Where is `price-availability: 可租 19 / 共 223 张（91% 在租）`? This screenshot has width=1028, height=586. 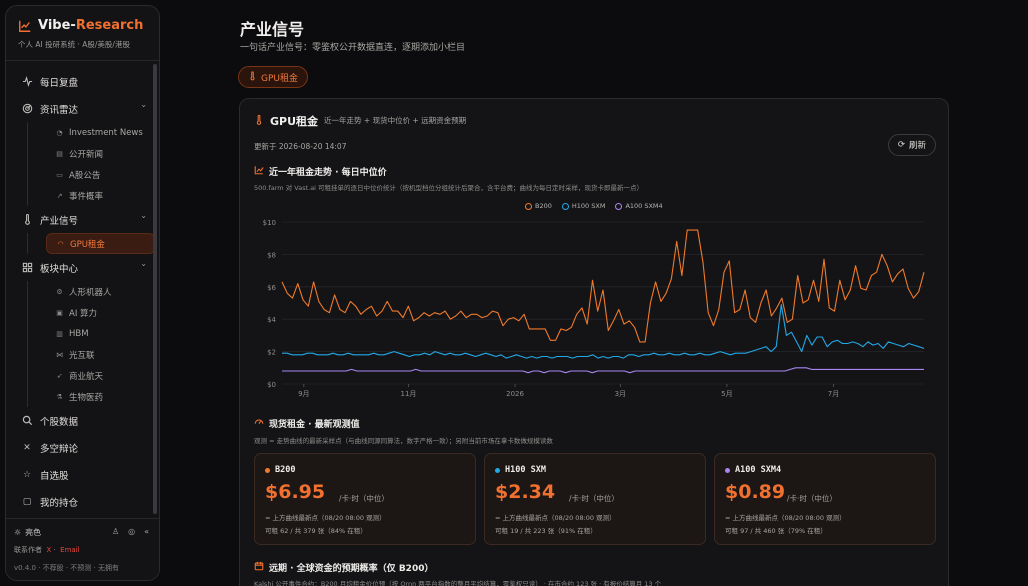 price-availability: 可租 19 / 共 223 张（91% 在租） is located at coordinates (546, 531).